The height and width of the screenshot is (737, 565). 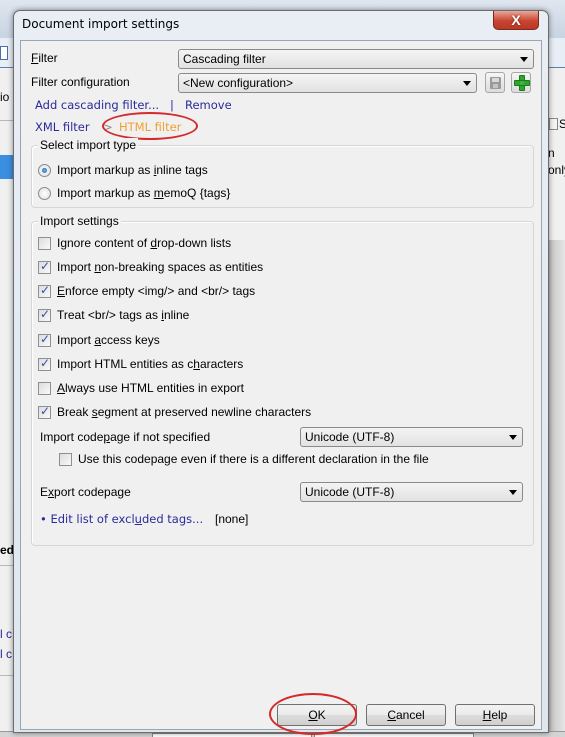 What do you see at coordinates (88, 145) in the screenshot?
I see `import-type-group-title: Select import type` at bounding box center [88, 145].